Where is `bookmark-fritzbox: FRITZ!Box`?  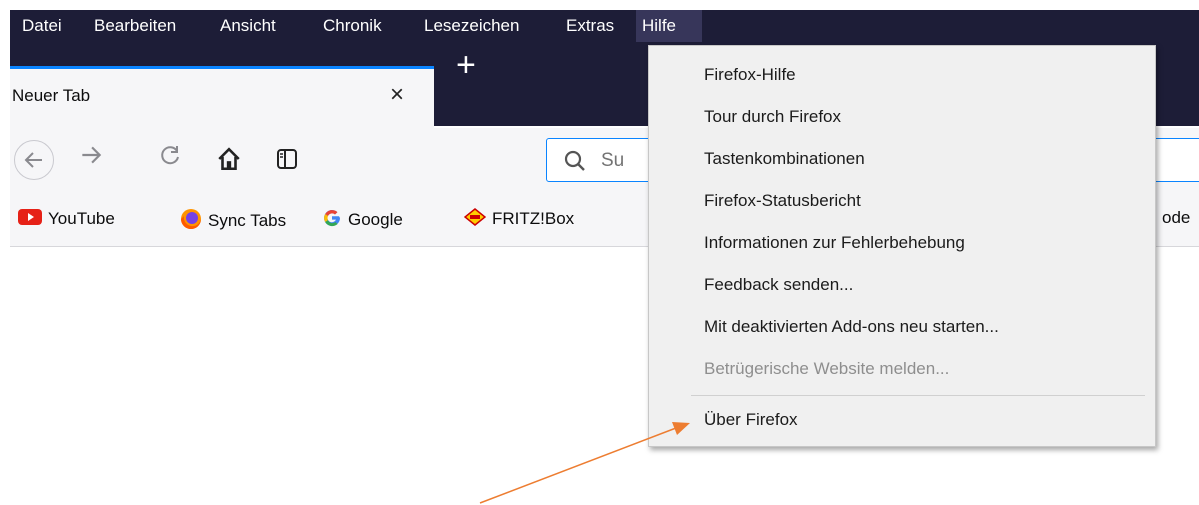 bookmark-fritzbox: FRITZ!Box is located at coordinates (519, 219).